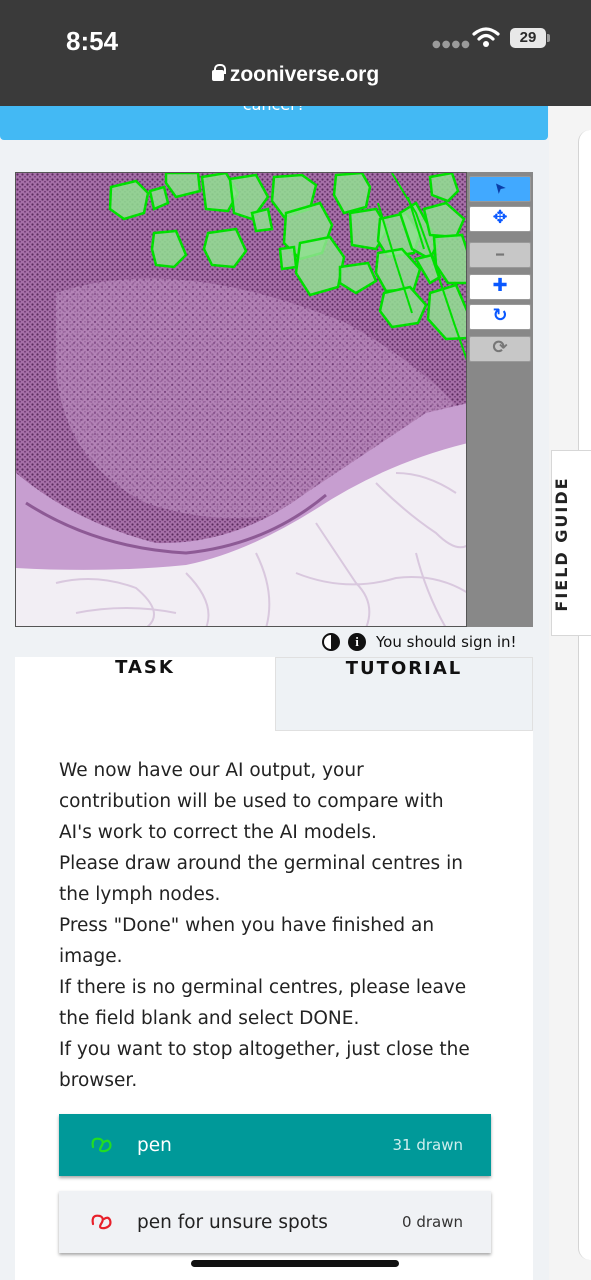 The image size is (591, 1280). I want to click on instruction-line: AI's work to correct the AI models., so click(218, 832).